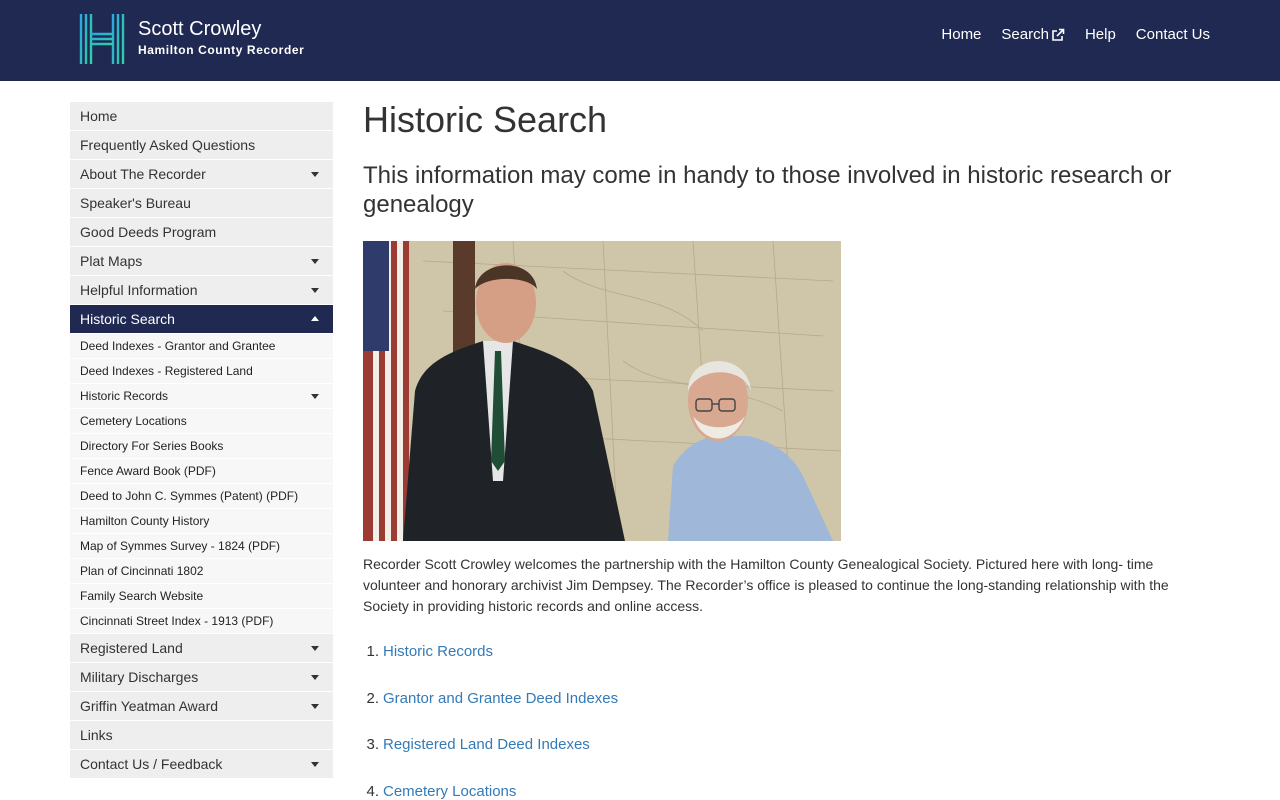  I want to click on list-item: 2. Grantor and Grantee Deed Indexes, so click(788, 699).